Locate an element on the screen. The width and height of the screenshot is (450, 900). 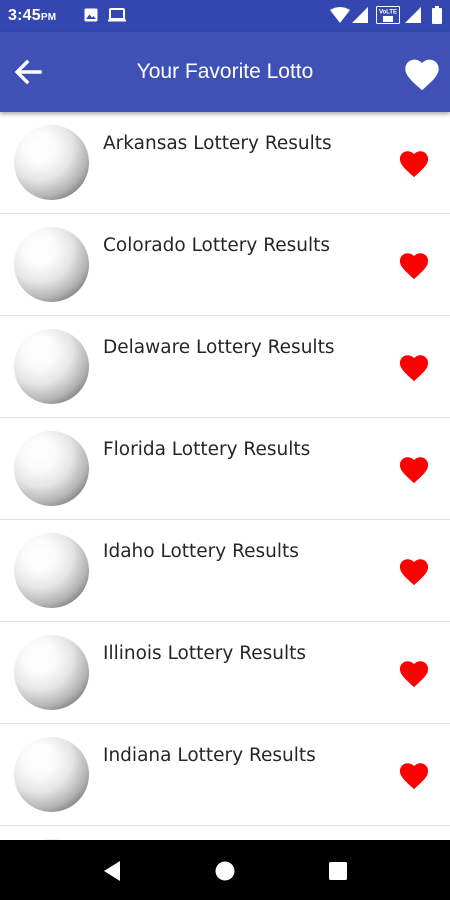
list-item: Indiana Lottery Results is located at coordinates (225, 775).